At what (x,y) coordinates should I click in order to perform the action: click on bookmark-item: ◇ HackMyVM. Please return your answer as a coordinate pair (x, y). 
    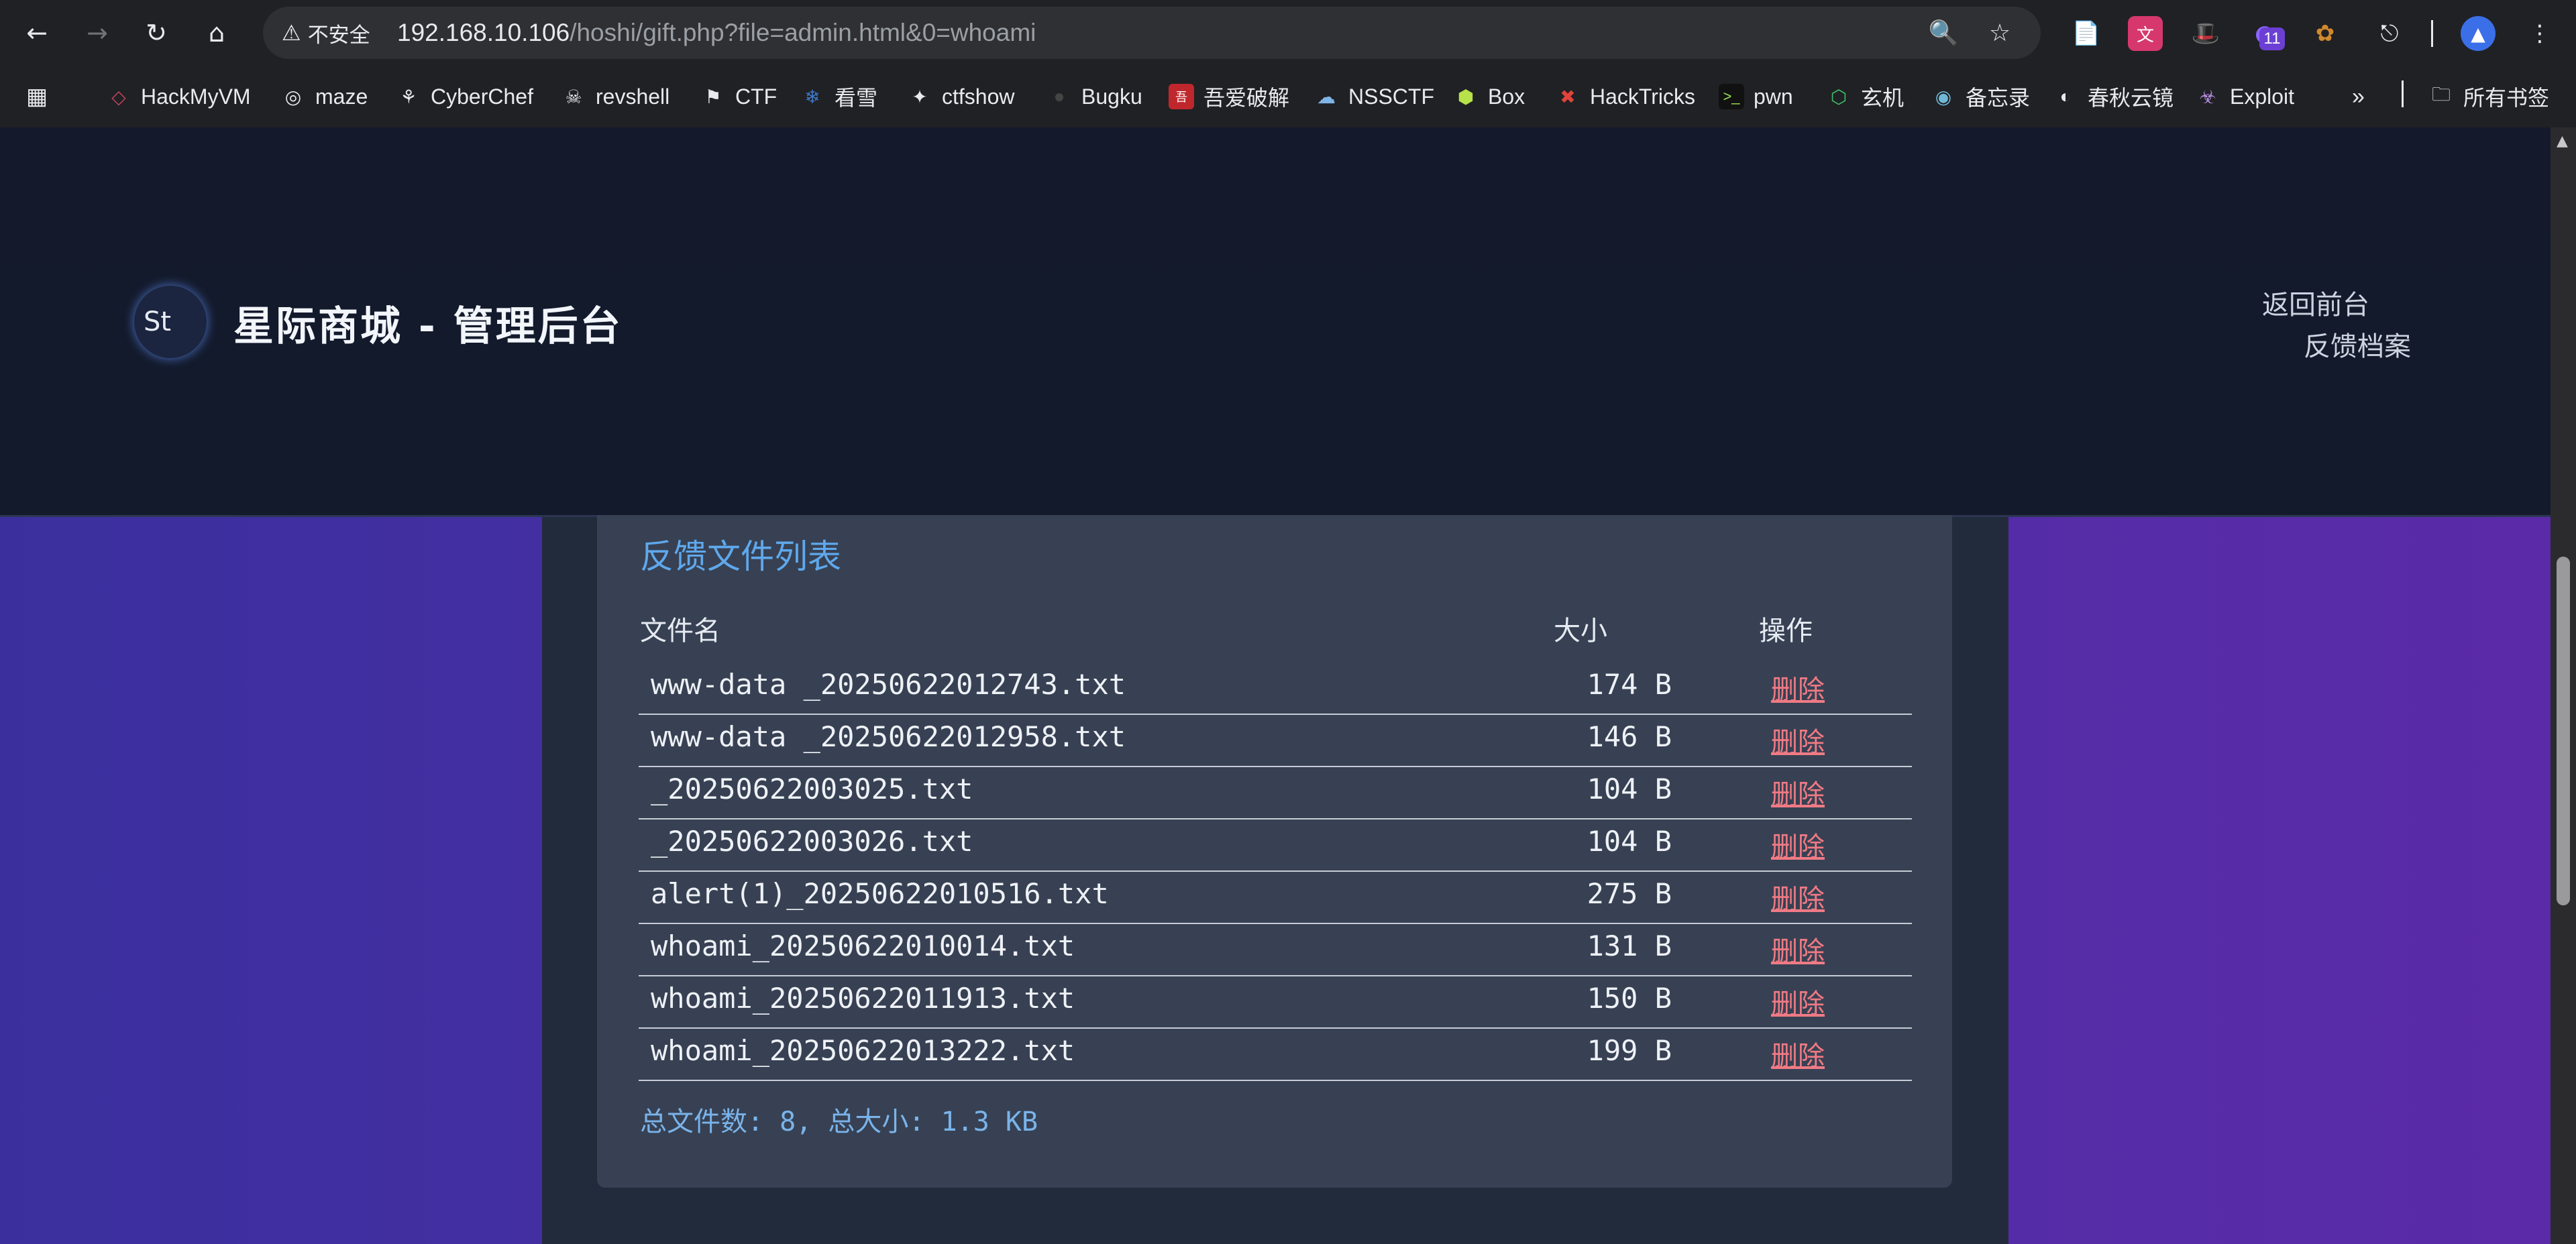
    Looking at the image, I should click on (178, 97).